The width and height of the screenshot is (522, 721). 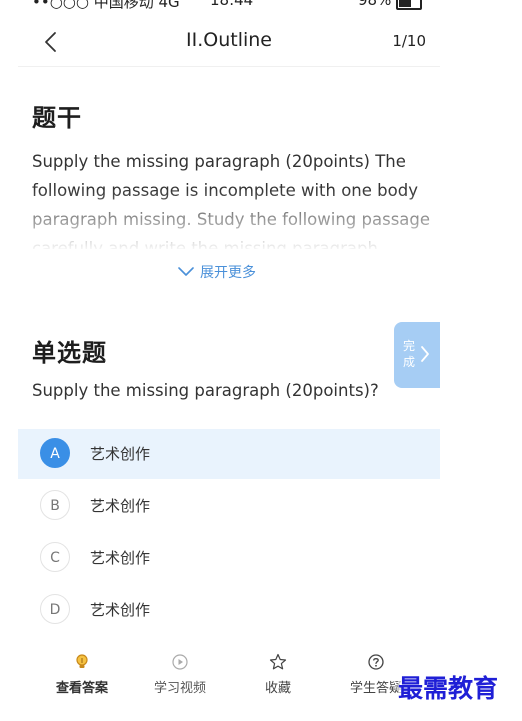 What do you see at coordinates (375, 4) in the screenshot?
I see `battery-level: 98%` at bounding box center [375, 4].